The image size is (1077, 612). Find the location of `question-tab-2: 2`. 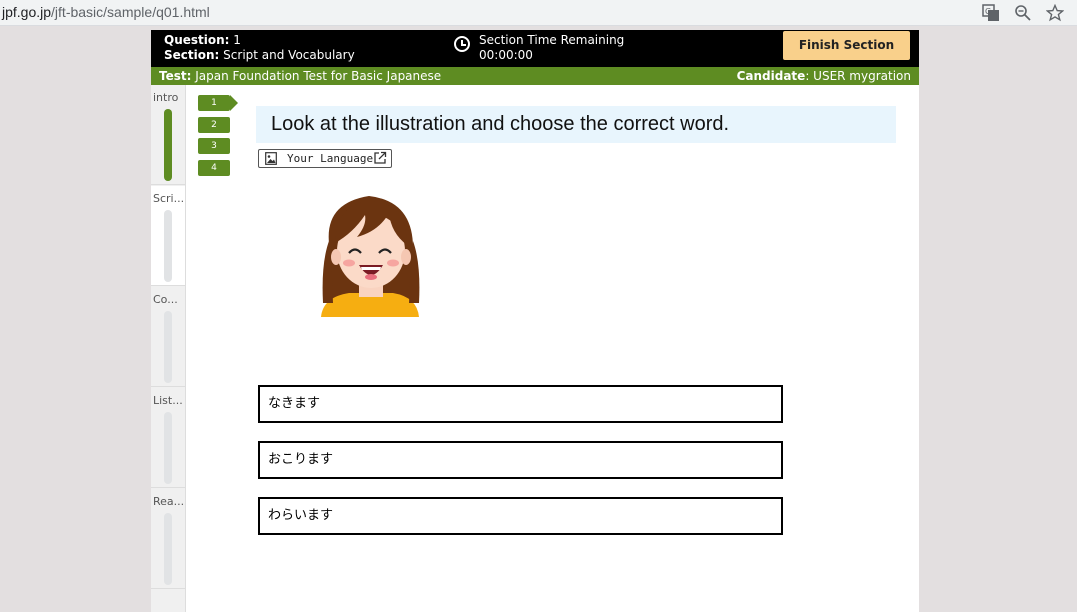

question-tab-2: 2 is located at coordinates (214, 125).